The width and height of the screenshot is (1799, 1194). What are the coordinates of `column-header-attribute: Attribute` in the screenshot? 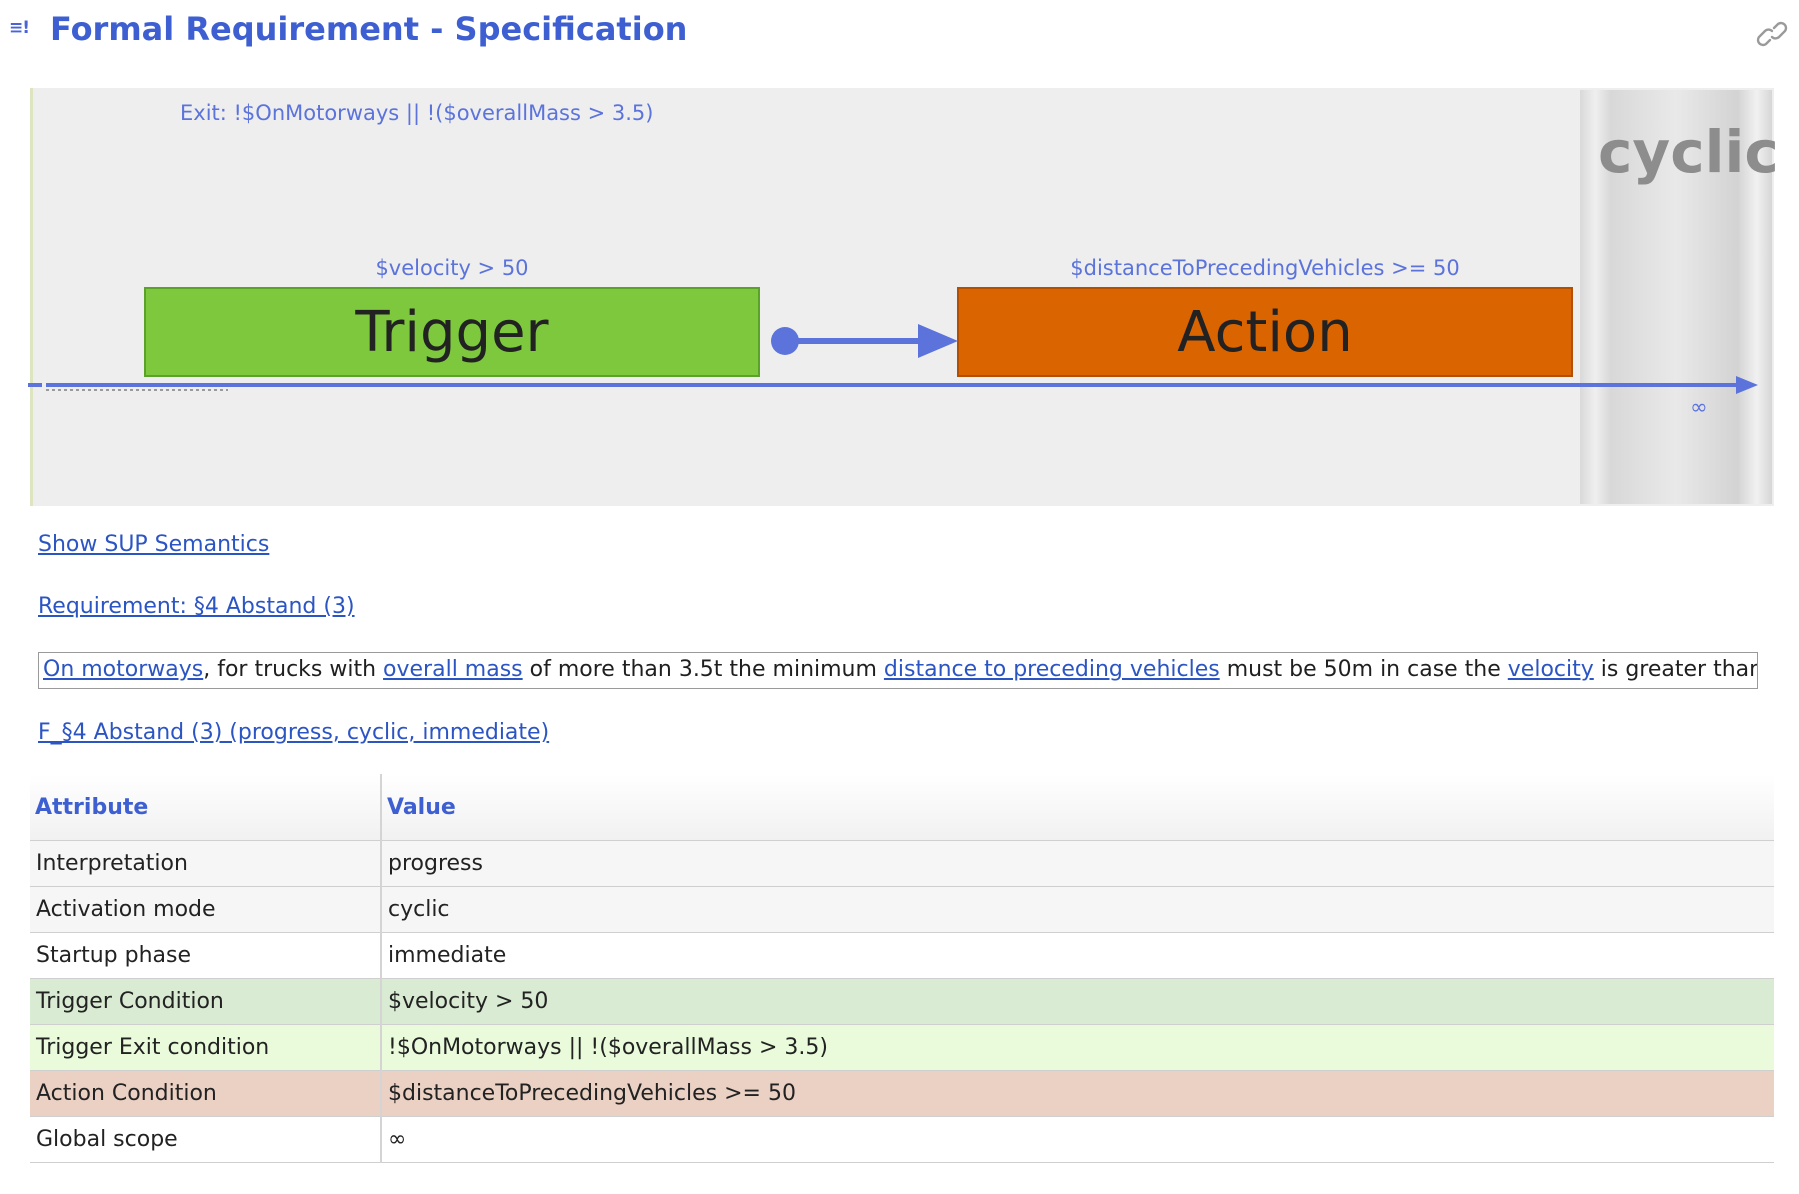 It's located at (206, 807).